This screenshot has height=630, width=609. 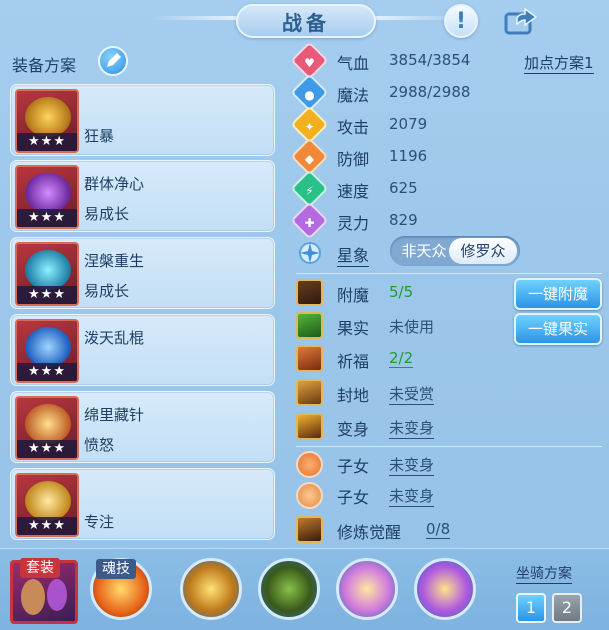 What do you see at coordinates (310, 253) in the screenshot?
I see `star-compass-icon` at bounding box center [310, 253].